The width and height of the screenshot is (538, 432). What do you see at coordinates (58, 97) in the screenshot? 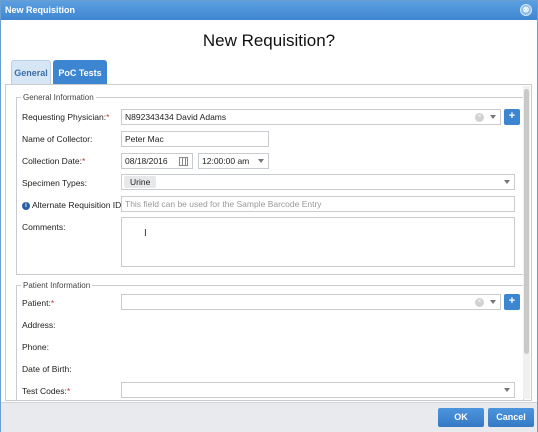
I see `section-legend-general: General Information` at bounding box center [58, 97].